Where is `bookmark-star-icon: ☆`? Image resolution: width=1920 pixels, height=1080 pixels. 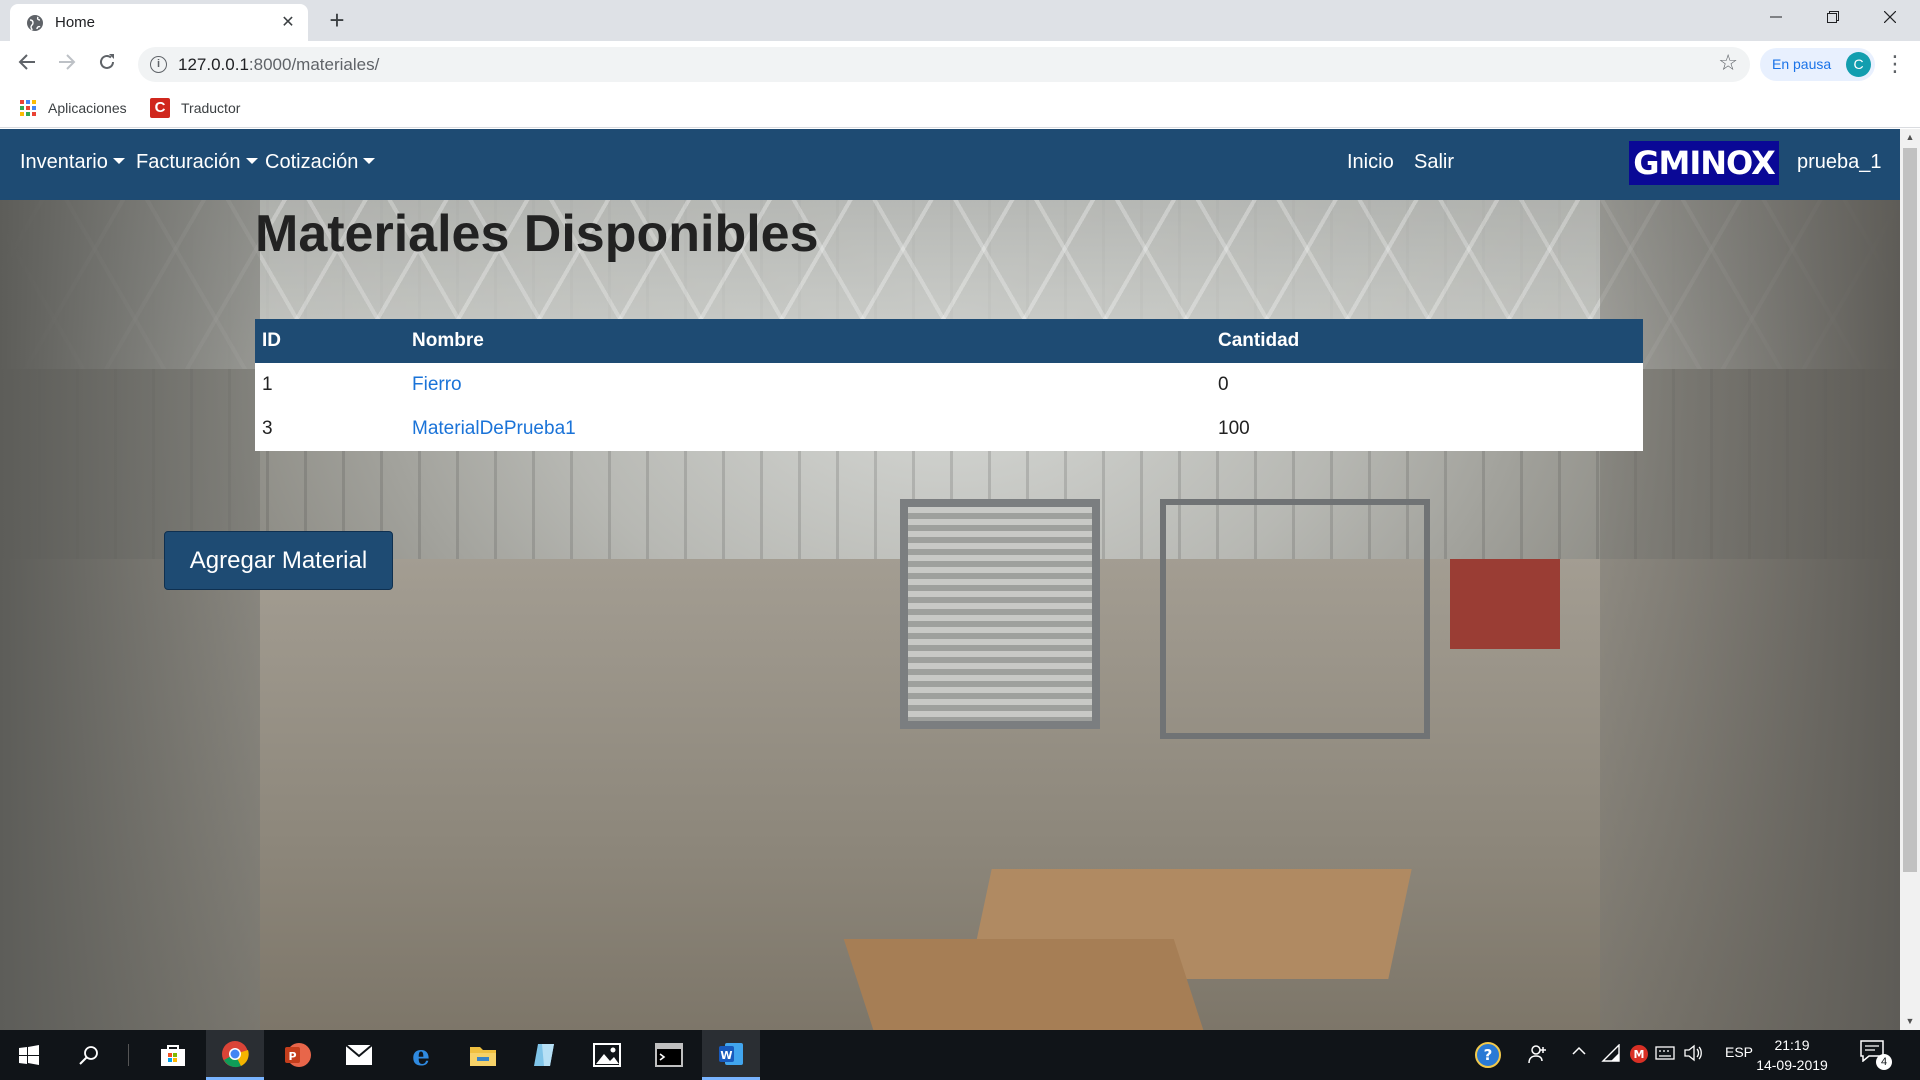 bookmark-star-icon: ☆ is located at coordinates (1728, 63).